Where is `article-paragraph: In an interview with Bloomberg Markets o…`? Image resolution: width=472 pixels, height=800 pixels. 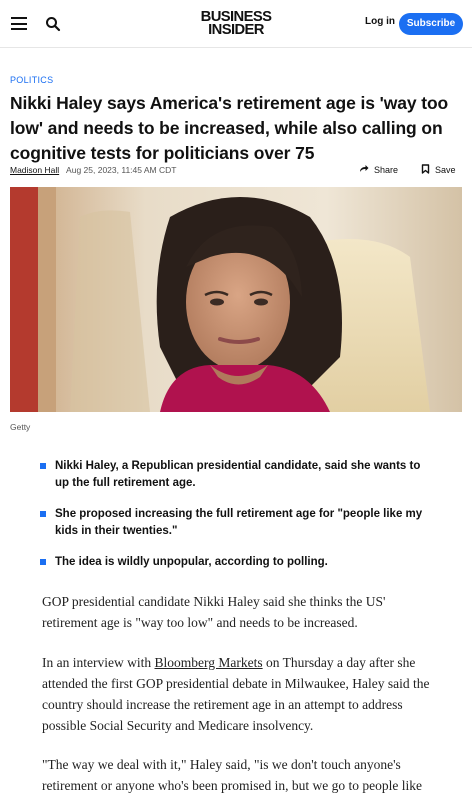 article-paragraph: In an interview with Bloomberg Markets o… is located at coordinates (242, 694).